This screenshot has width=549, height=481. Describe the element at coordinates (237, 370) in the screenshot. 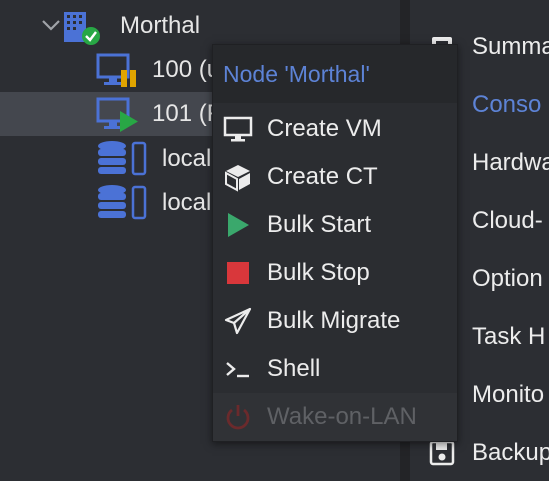

I see `terminal-icon` at that location.